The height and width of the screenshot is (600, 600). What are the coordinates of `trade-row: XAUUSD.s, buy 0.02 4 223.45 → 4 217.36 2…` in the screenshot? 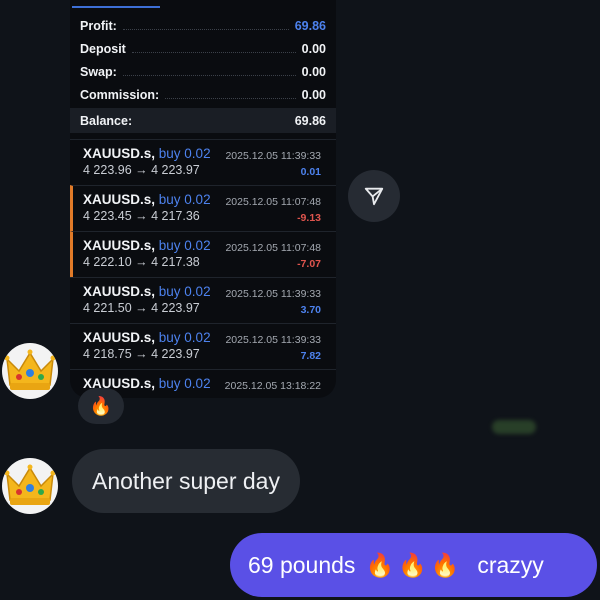 It's located at (203, 208).